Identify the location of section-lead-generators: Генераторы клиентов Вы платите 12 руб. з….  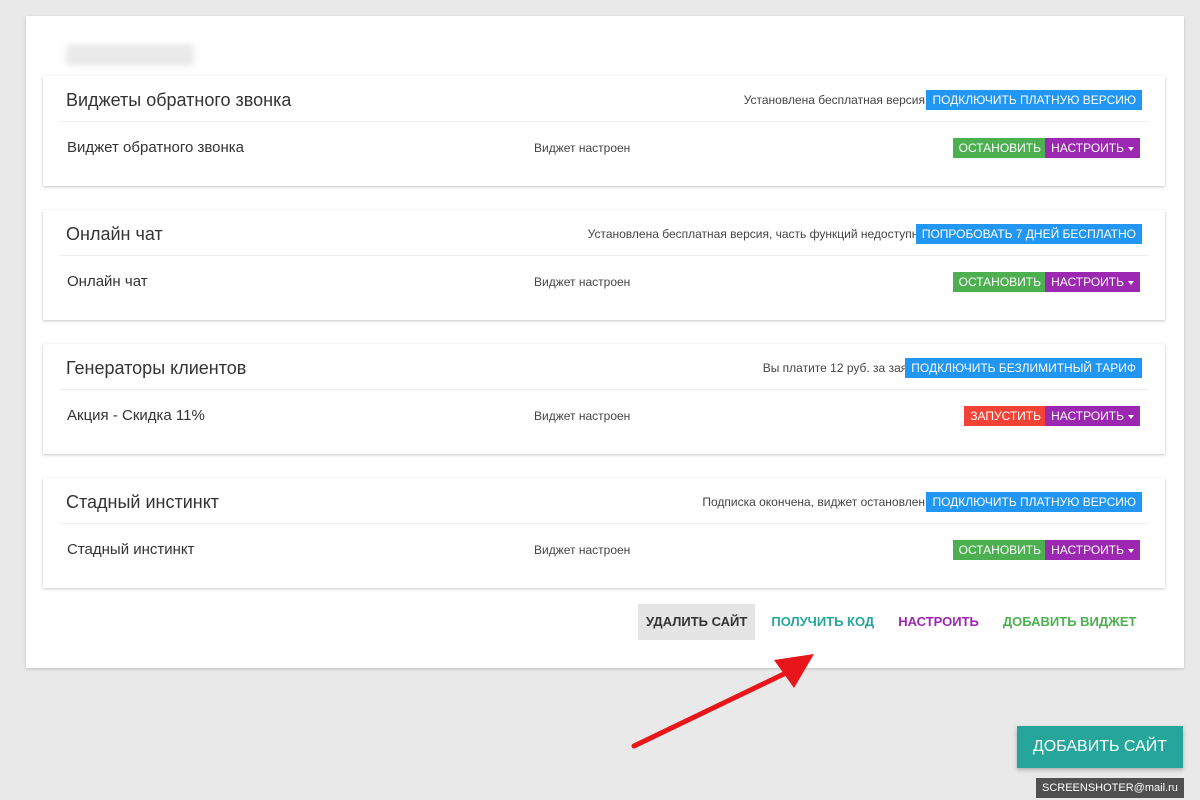
(604, 399).